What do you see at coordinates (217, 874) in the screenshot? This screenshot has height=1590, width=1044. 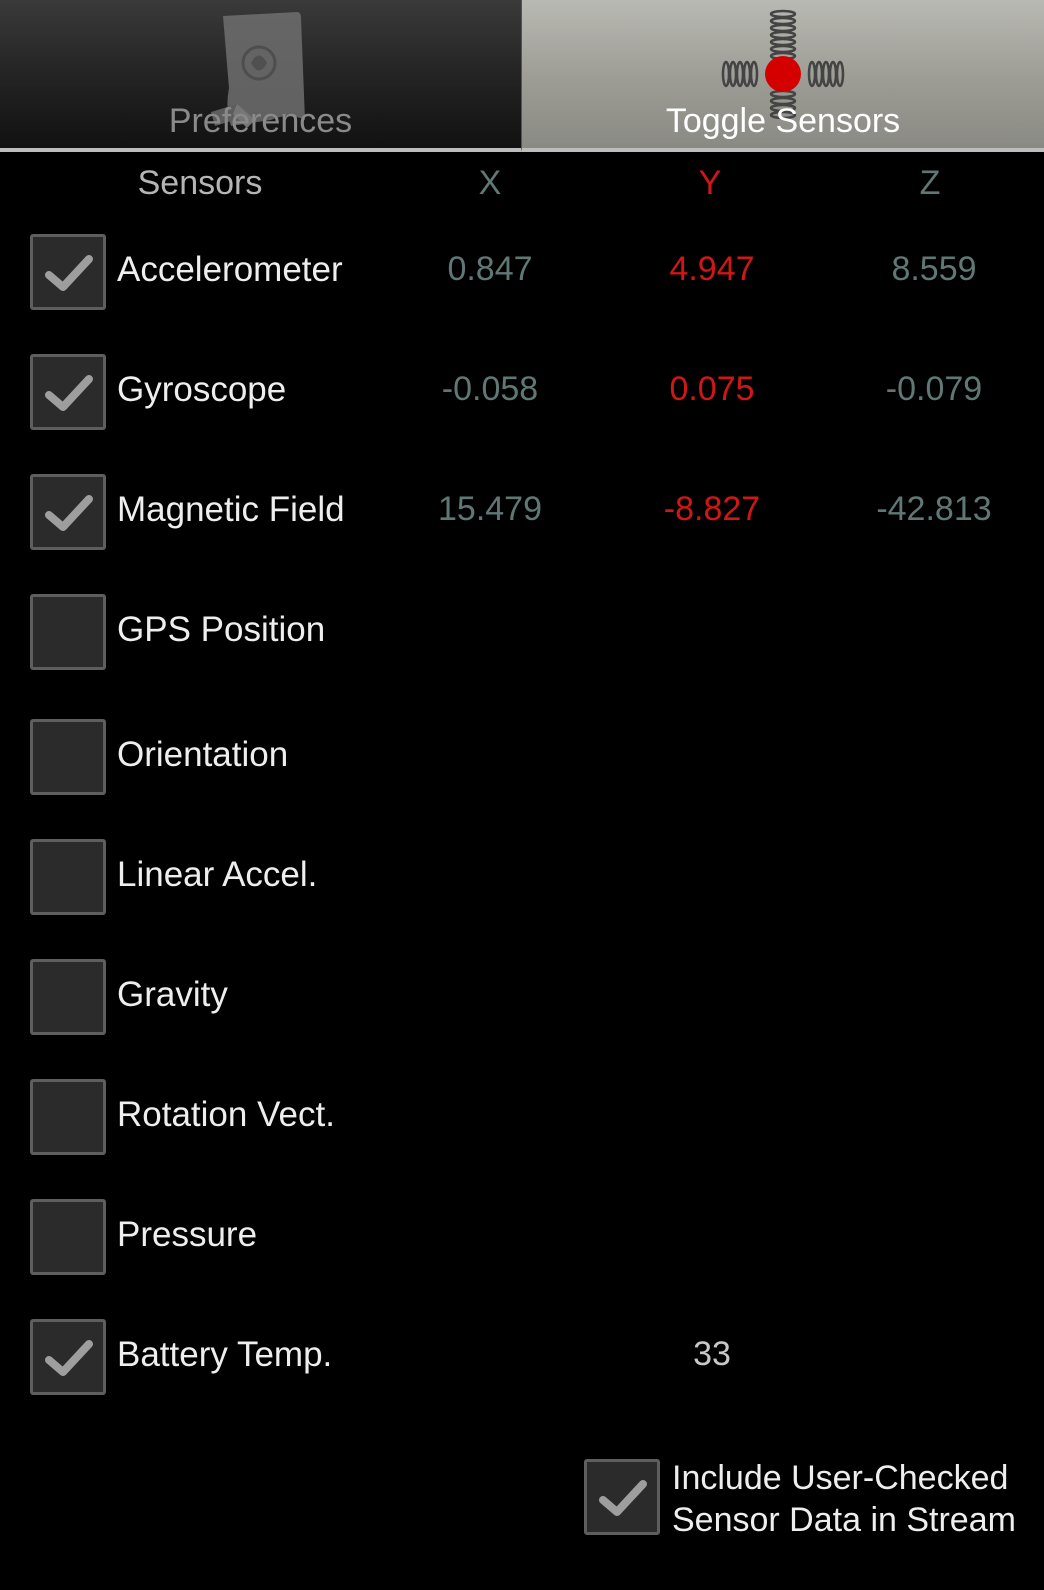 I see `sensor-name: Linear Accel.` at bounding box center [217, 874].